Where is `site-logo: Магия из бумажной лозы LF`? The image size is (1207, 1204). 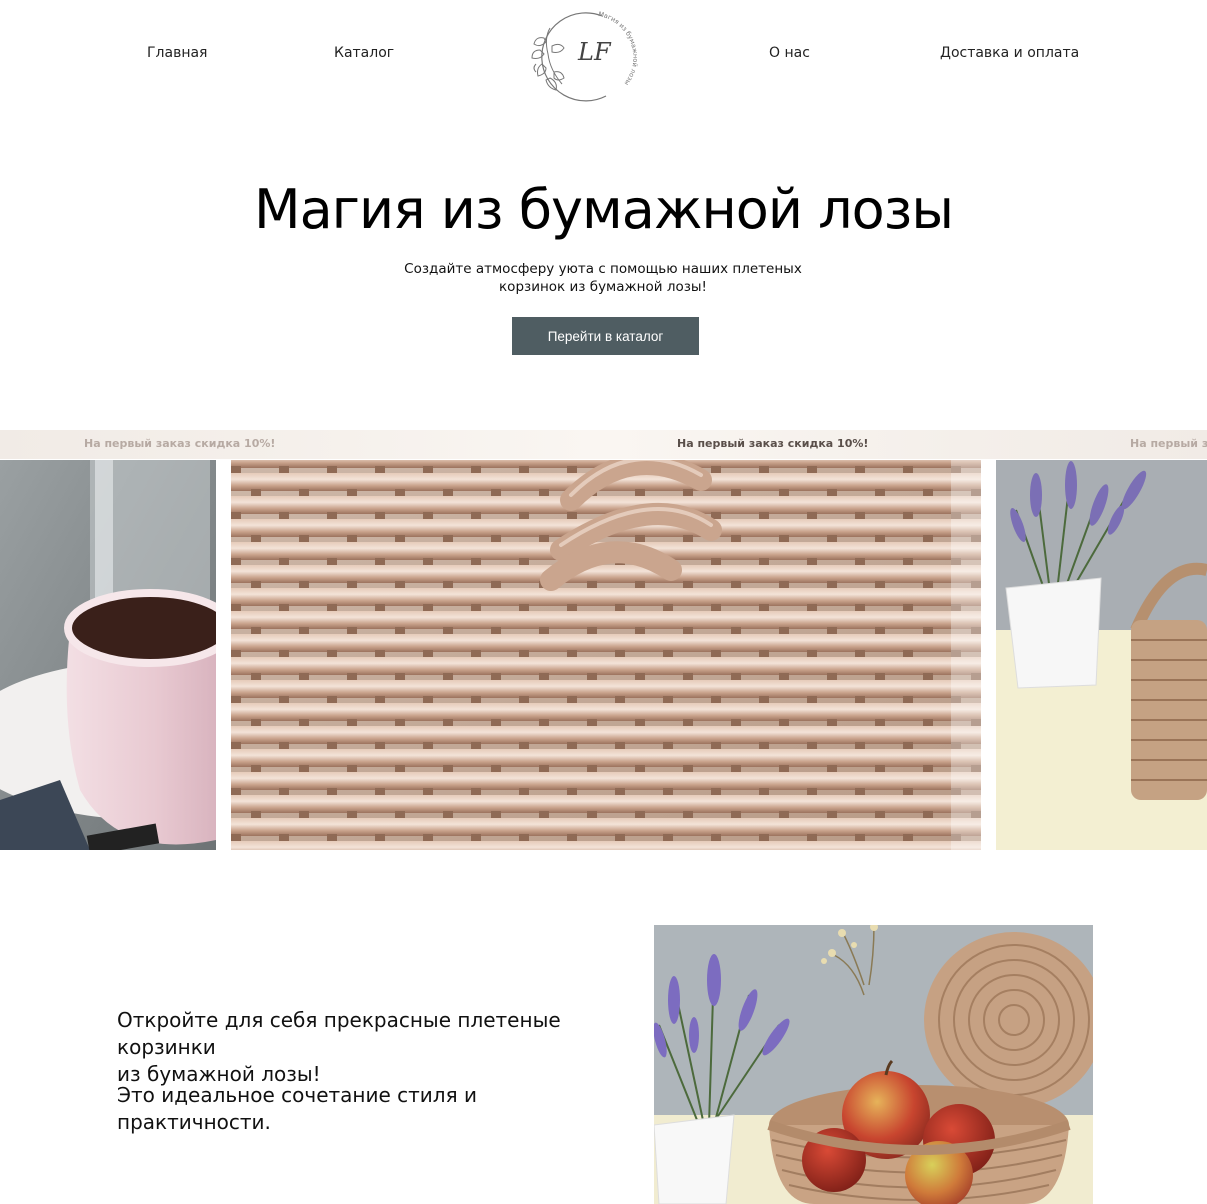
site-logo: Магия из бумажной лозы LF is located at coordinates (584, 56).